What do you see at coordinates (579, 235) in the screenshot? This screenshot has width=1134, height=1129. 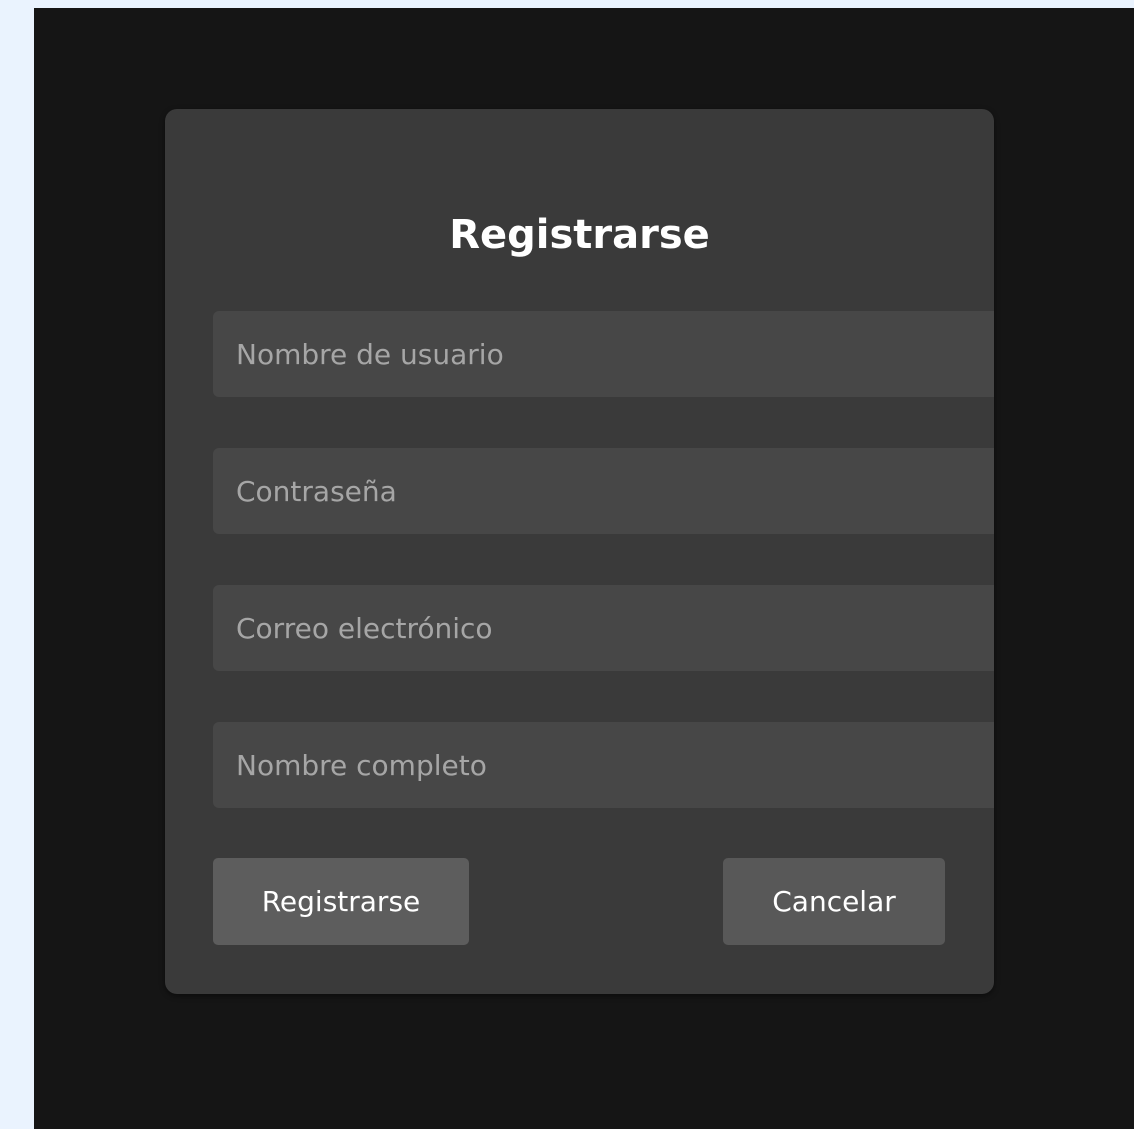 I see `form-title: Registrarse` at bounding box center [579, 235].